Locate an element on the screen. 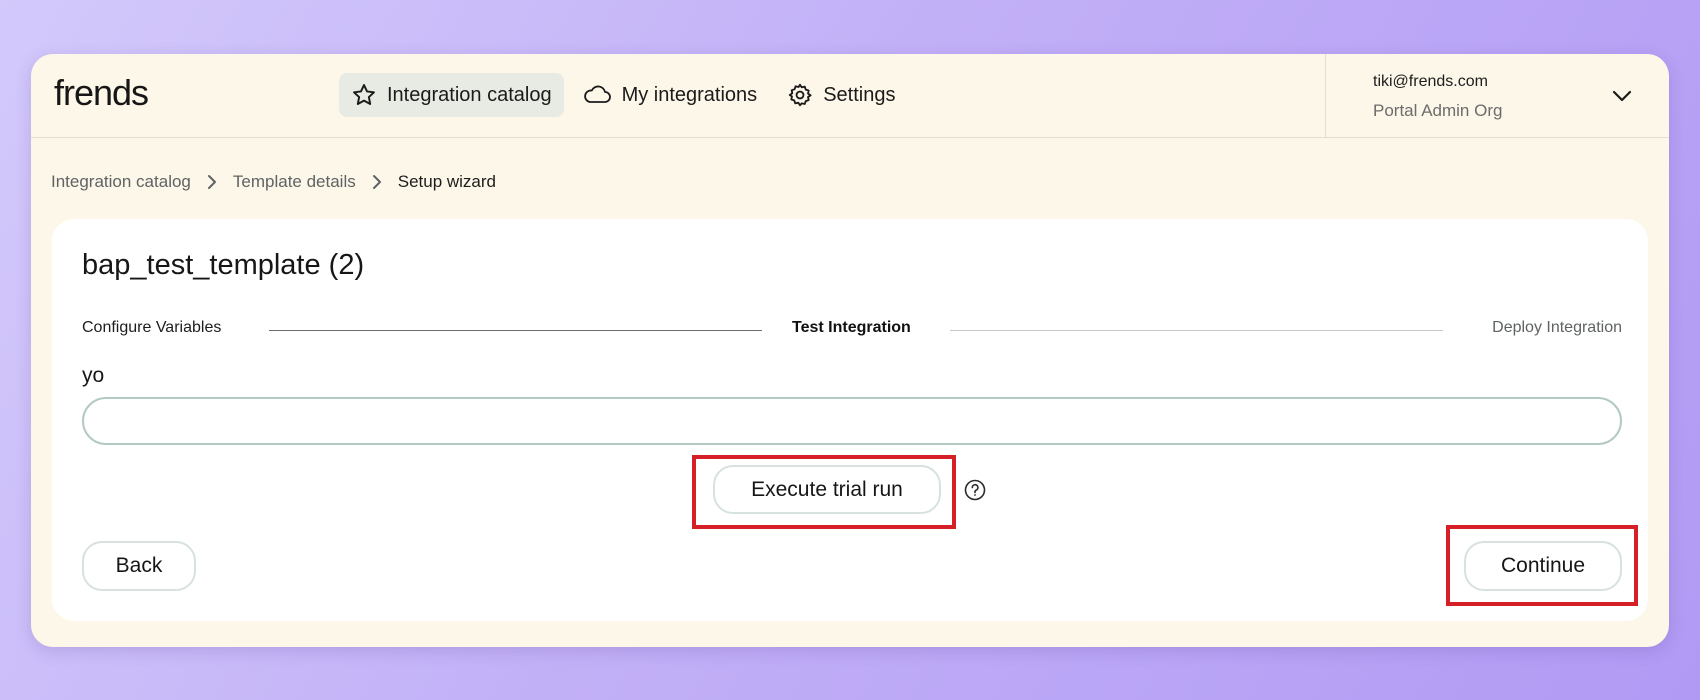  yo-input is located at coordinates (852, 421).